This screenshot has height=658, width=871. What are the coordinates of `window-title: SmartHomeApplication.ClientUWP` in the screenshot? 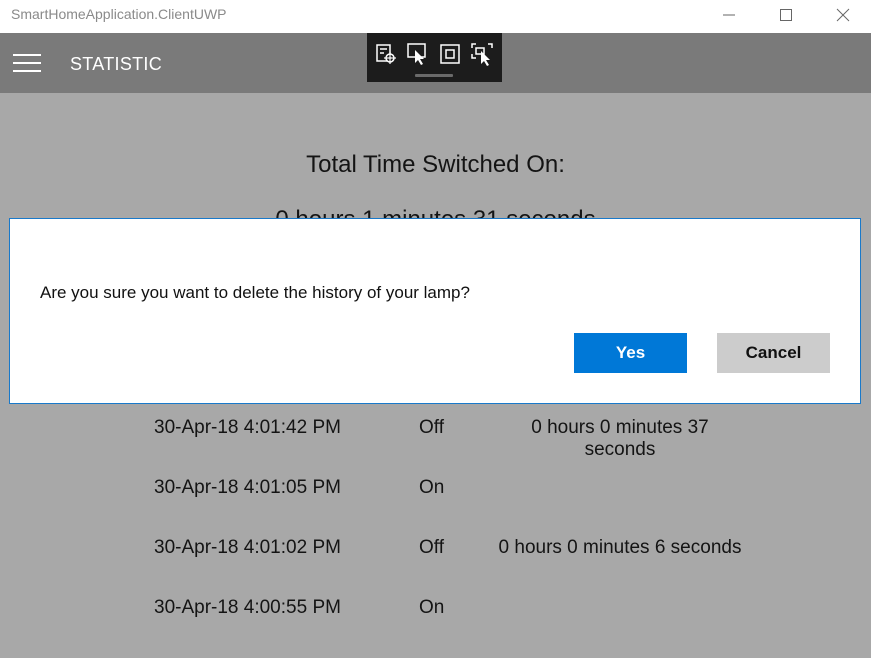 It's located at (119, 14).